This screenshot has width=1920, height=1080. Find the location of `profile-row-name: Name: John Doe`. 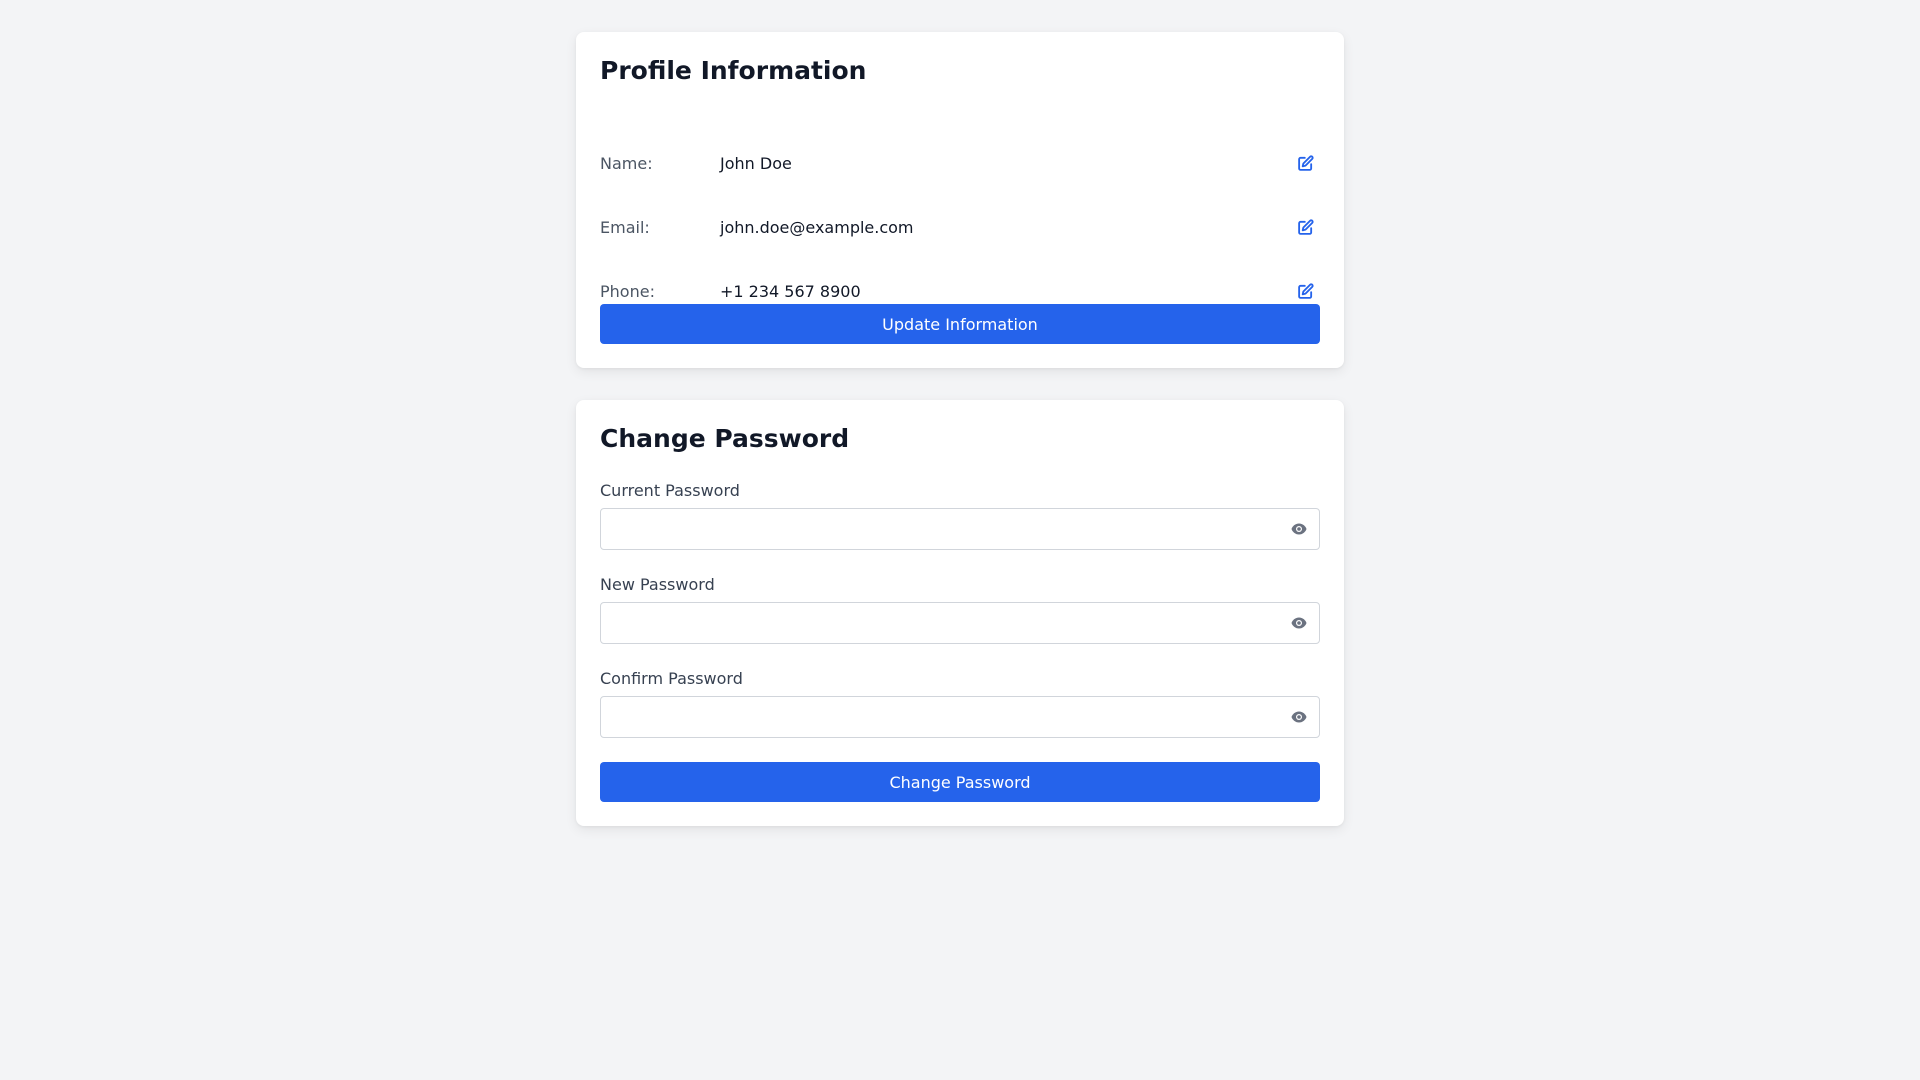

profile-row-name: Name: John Doe is located at coordinates (960, 163).